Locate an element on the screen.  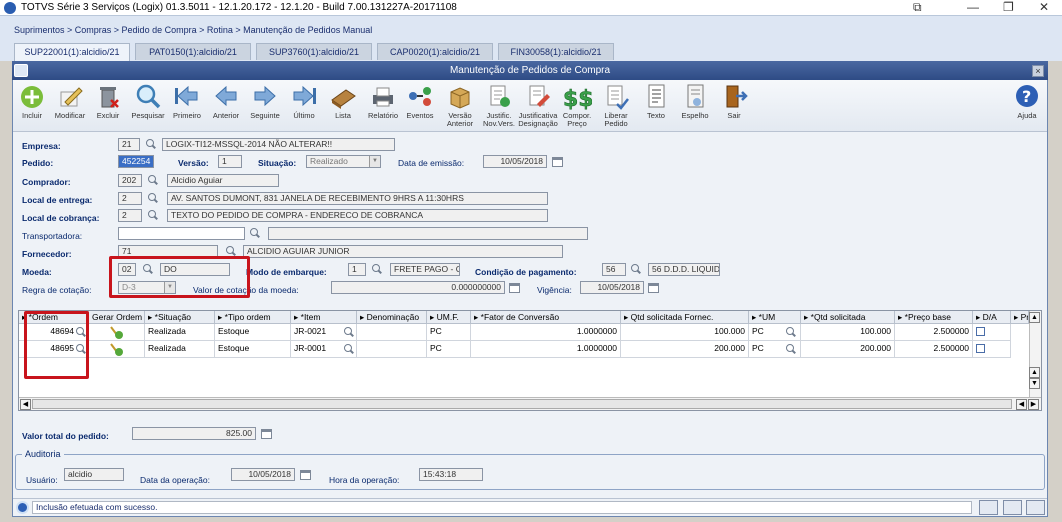
sair-button: Sair is located at coordinates (734, 101).